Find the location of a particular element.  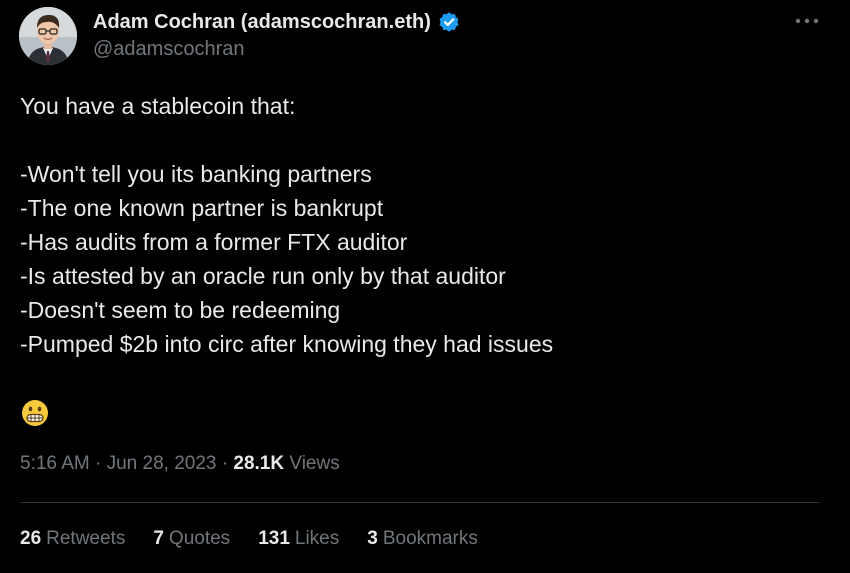

quotes-stat: 7 Quotes is located at coordinates (191, 539).